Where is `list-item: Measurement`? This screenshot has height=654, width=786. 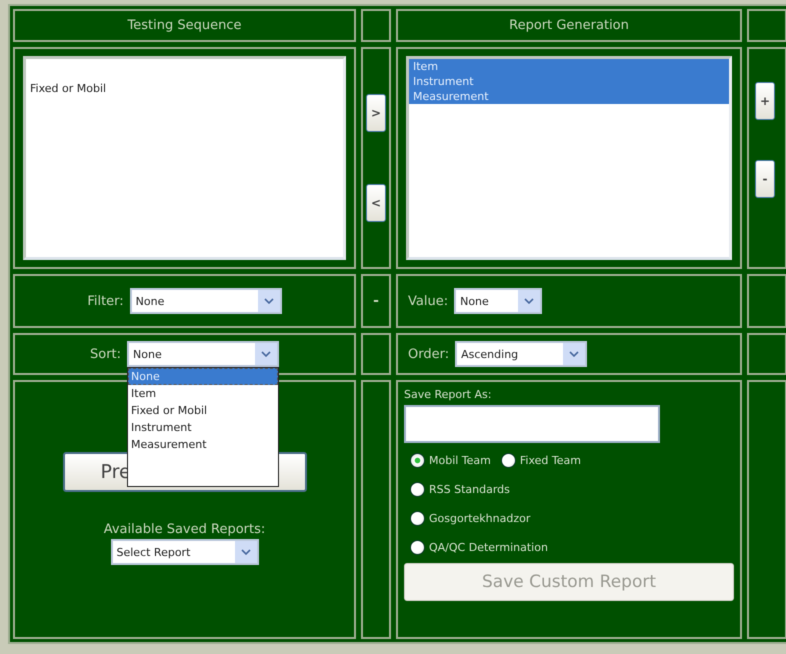 list-item: Measurement is located at coordinates (569, 96).